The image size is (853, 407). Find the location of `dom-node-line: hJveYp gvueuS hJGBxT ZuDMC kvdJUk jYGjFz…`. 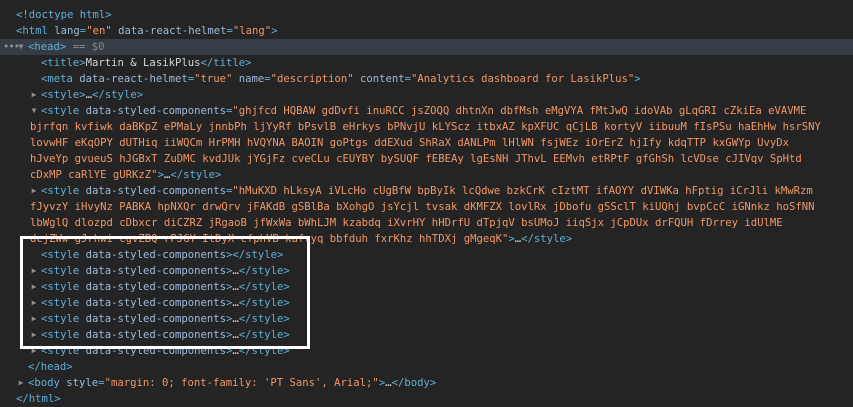

dom-node-line: hJveYp gvueuS hJGBxT ZuDMC kvdJUk jYGjFz… is located at coordinates (426, 159).